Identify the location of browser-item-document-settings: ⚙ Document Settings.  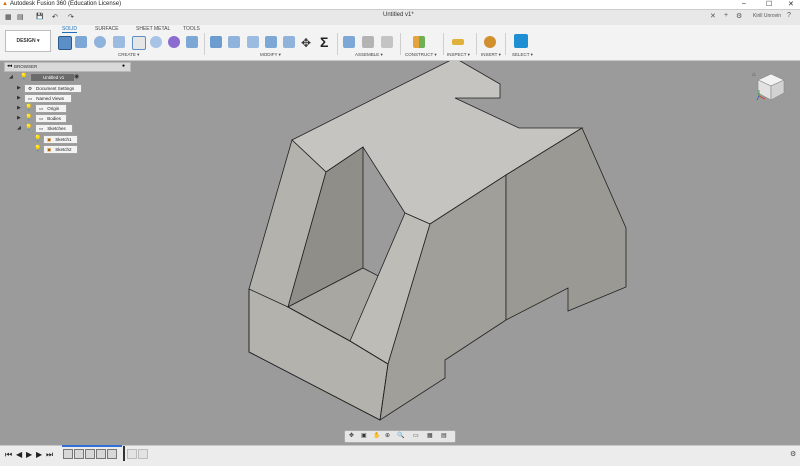
(53, 88).